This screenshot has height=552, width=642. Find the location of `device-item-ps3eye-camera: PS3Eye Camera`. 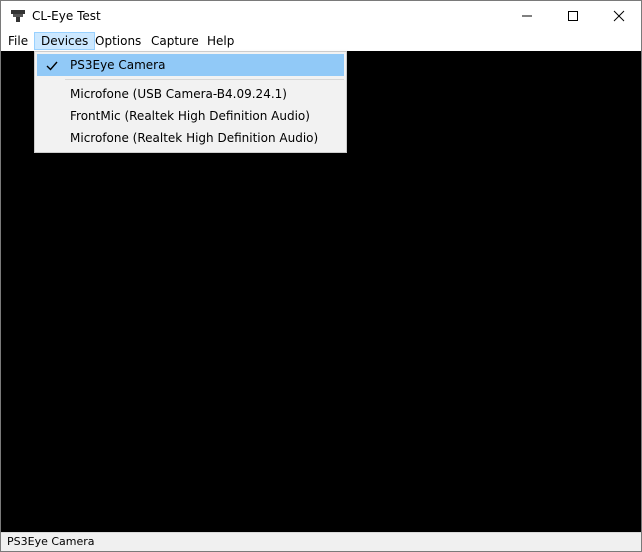

device-item-ps3eye-camera: PS3Eye Camera is located at coordinates (190, 65).